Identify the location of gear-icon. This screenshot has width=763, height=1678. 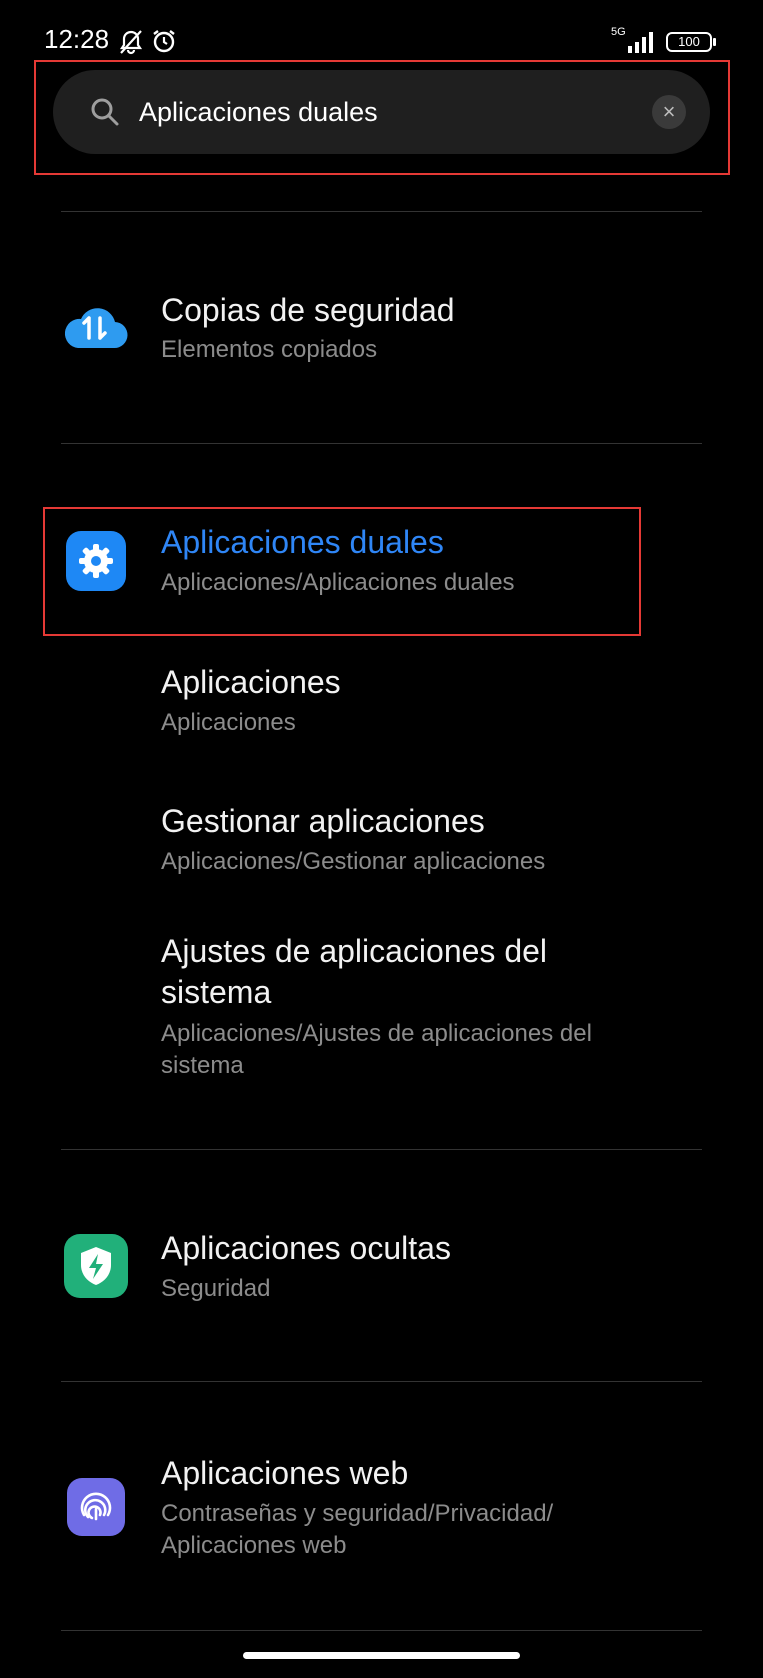
(96, 561).